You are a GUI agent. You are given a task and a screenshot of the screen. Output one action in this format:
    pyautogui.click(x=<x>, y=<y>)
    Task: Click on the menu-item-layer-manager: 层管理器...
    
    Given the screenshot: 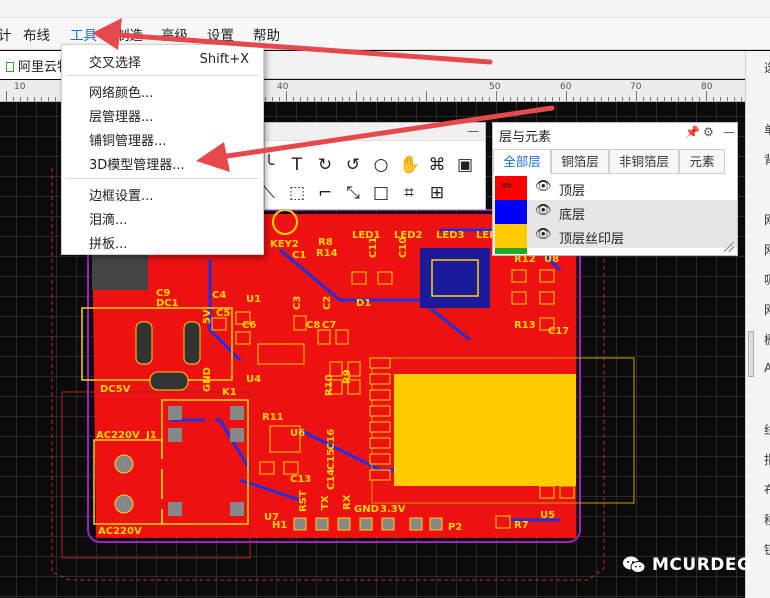 What is the action you would take?
    pyautogui.click(x=121, y=115)
    